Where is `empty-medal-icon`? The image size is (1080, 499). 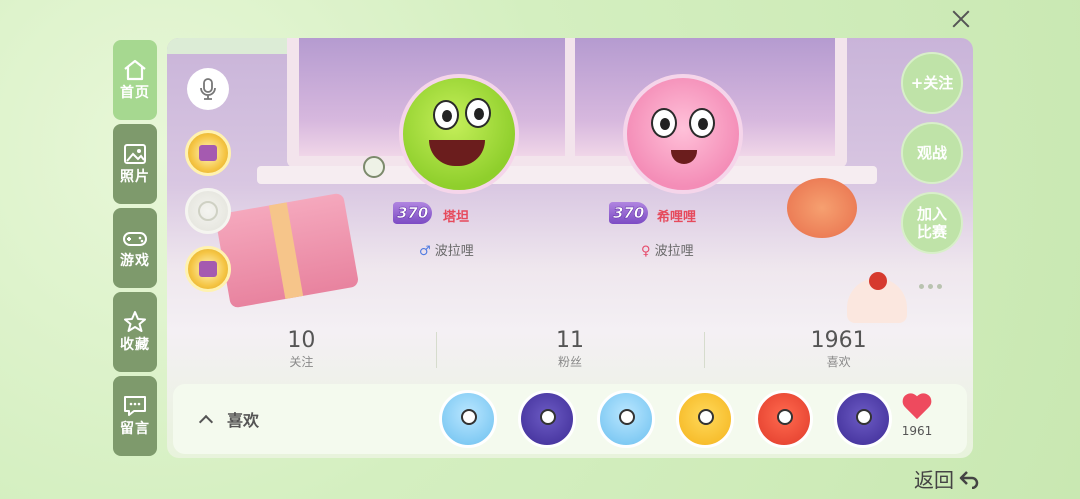 empty-medal-icon is located at coordinates (208, 211).